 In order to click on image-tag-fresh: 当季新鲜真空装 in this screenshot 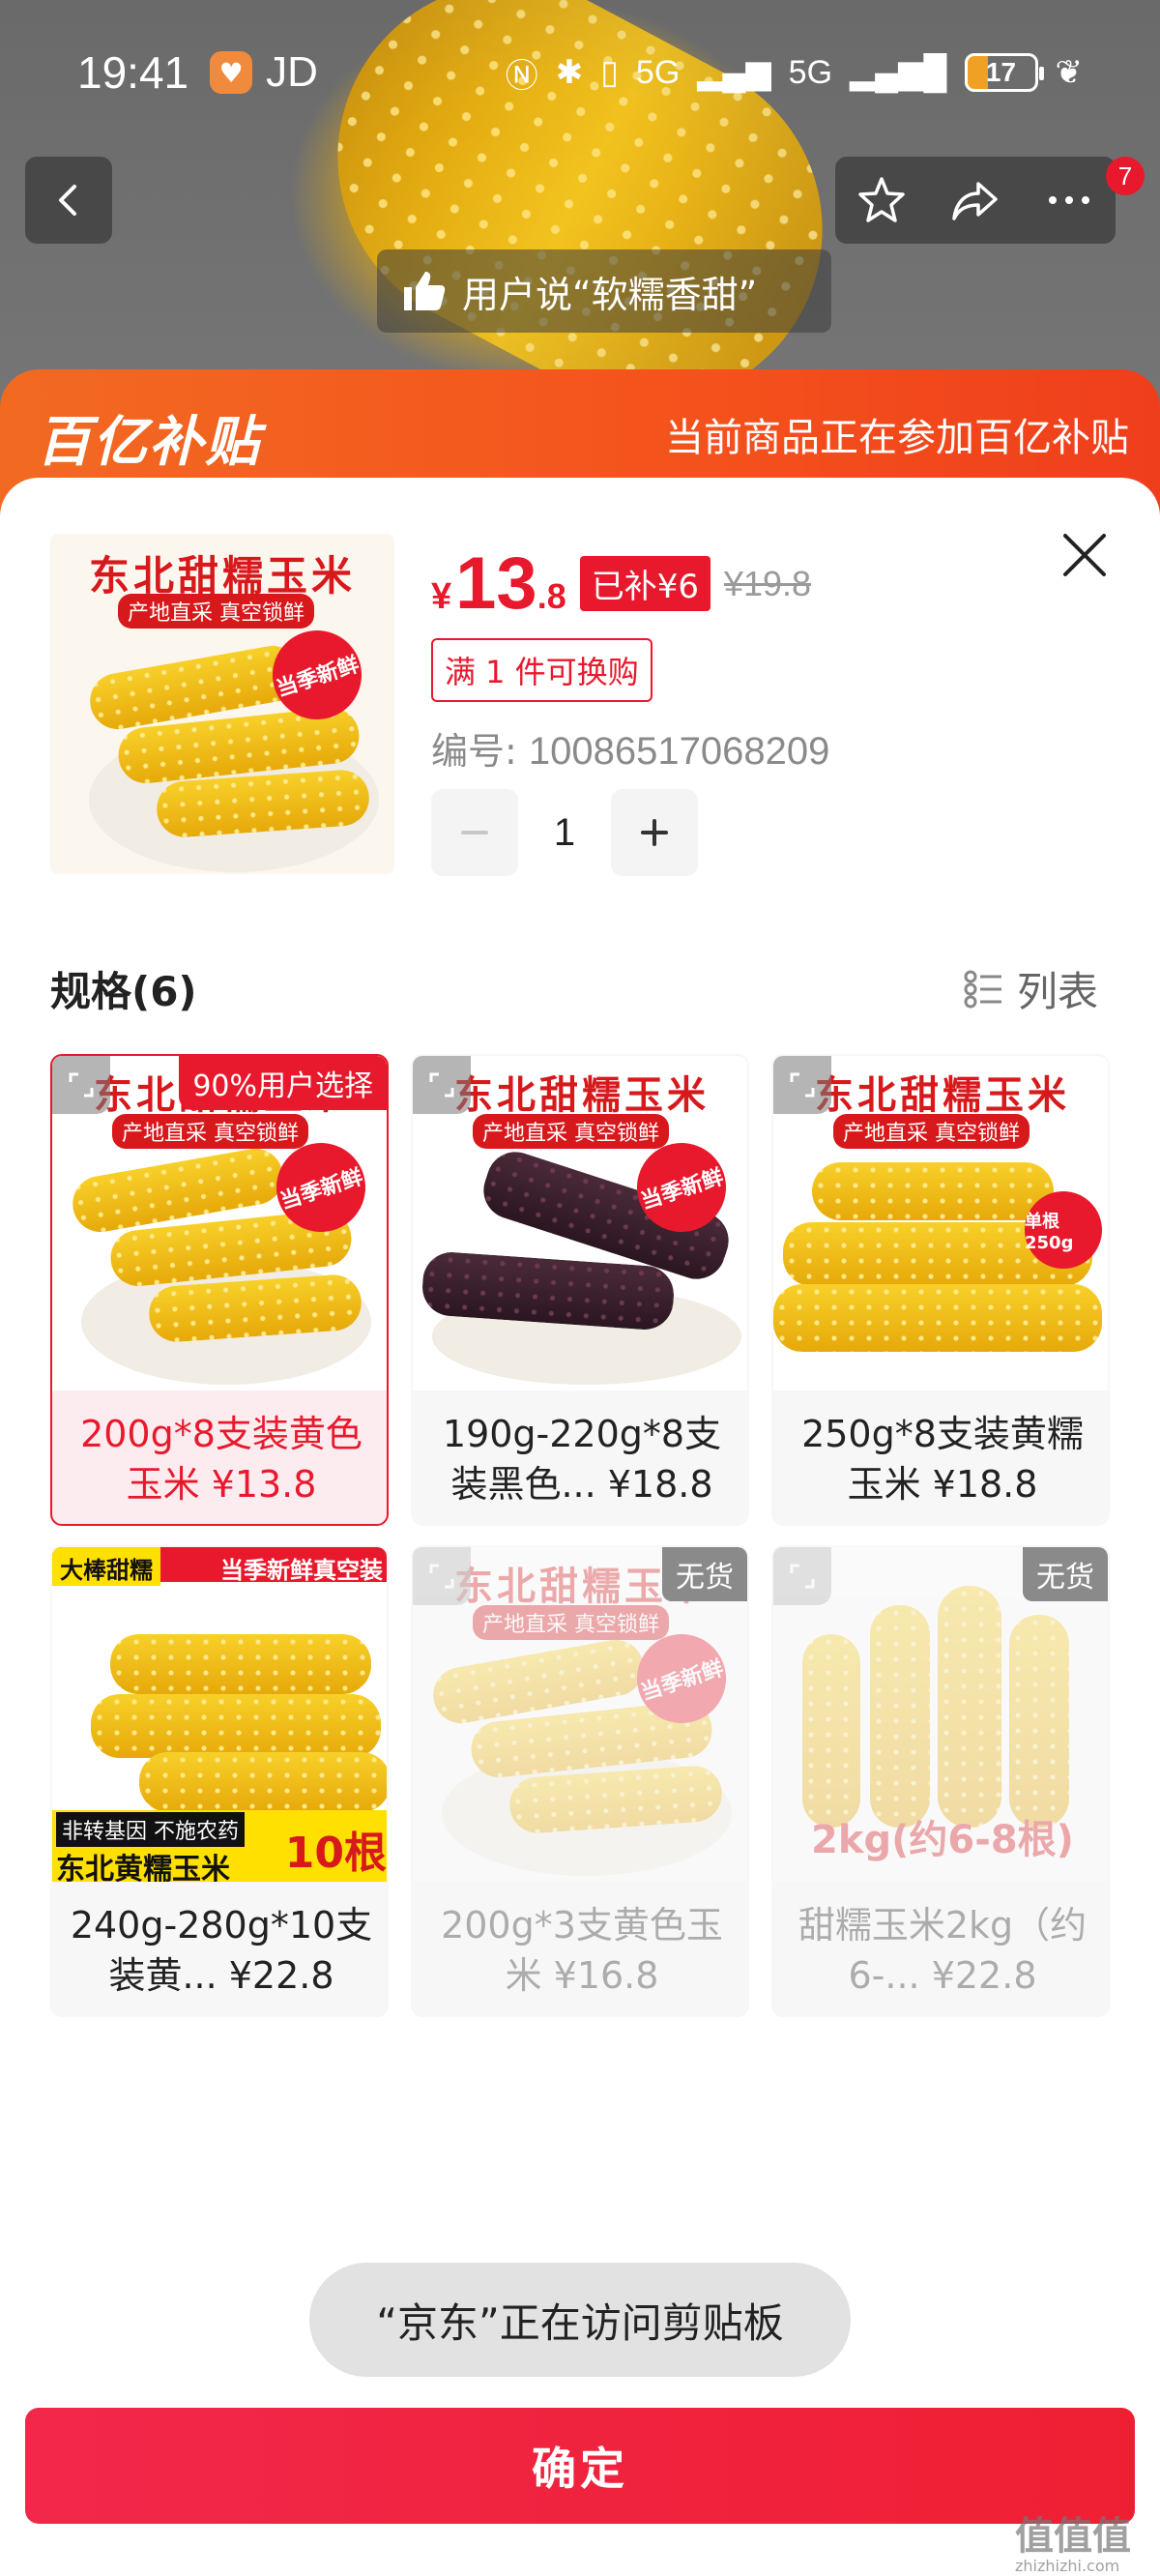, I will do `click(302, 1570)`.